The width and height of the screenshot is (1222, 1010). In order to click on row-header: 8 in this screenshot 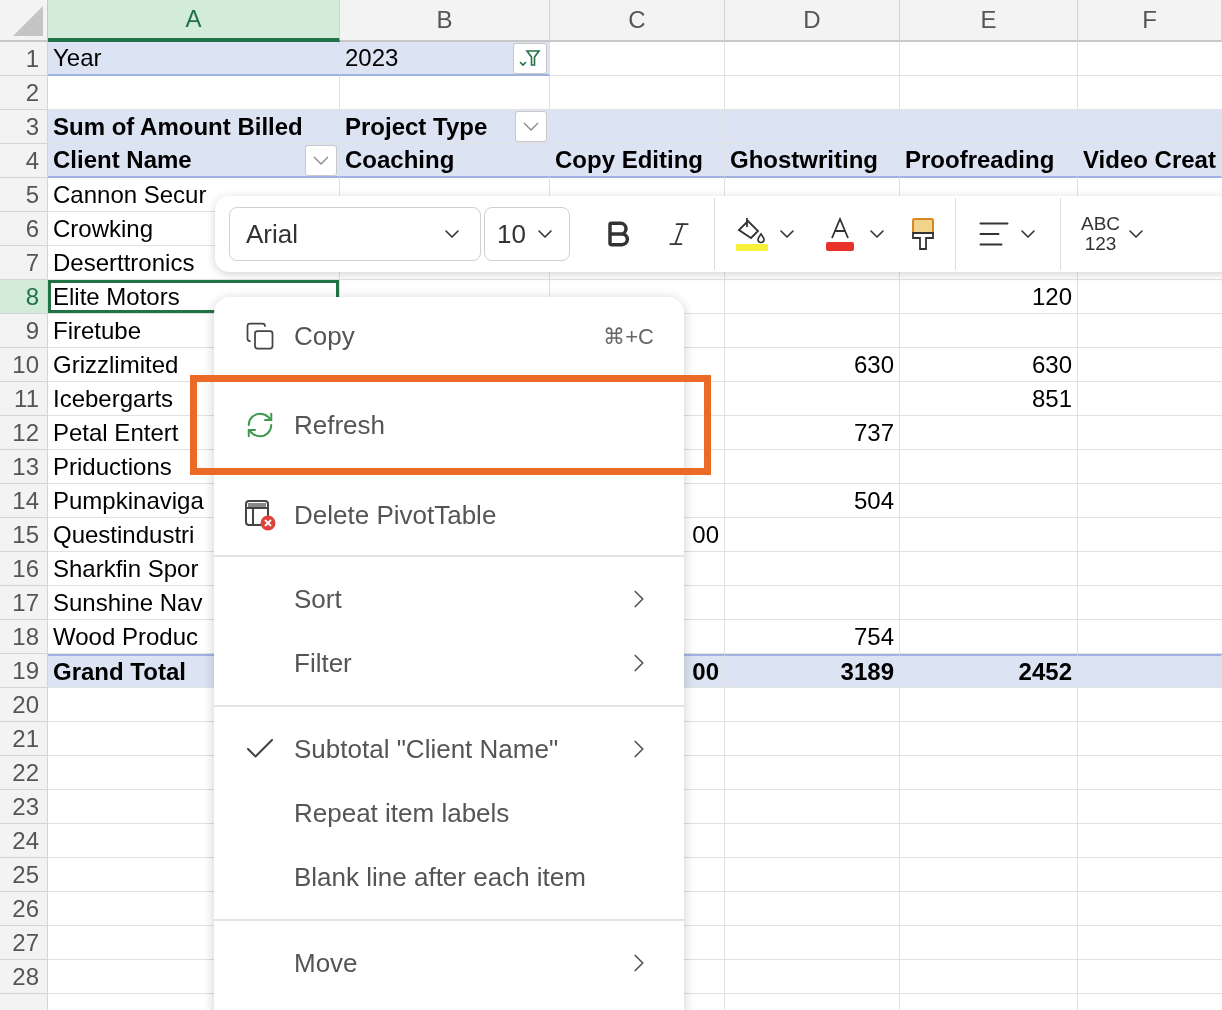, I will do `click(24, 297)`.